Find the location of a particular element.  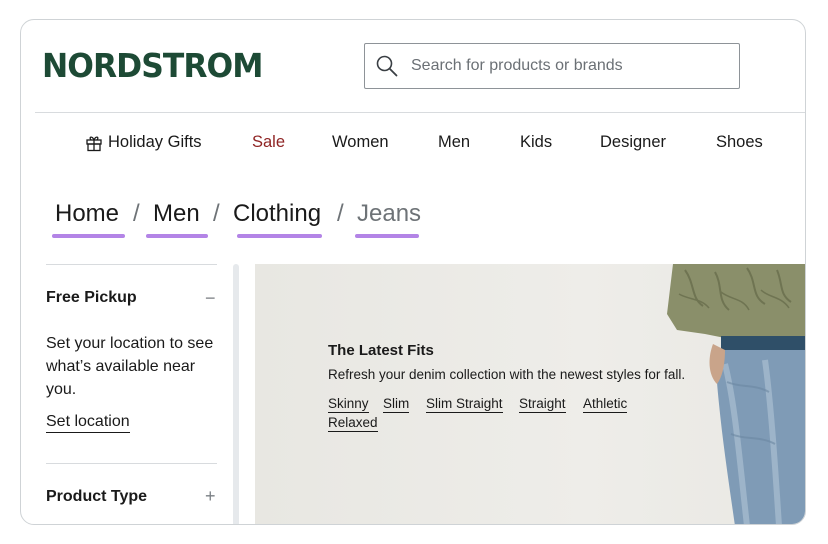

fit-link-skinny: Skinny is located at coordinates (348, 404).